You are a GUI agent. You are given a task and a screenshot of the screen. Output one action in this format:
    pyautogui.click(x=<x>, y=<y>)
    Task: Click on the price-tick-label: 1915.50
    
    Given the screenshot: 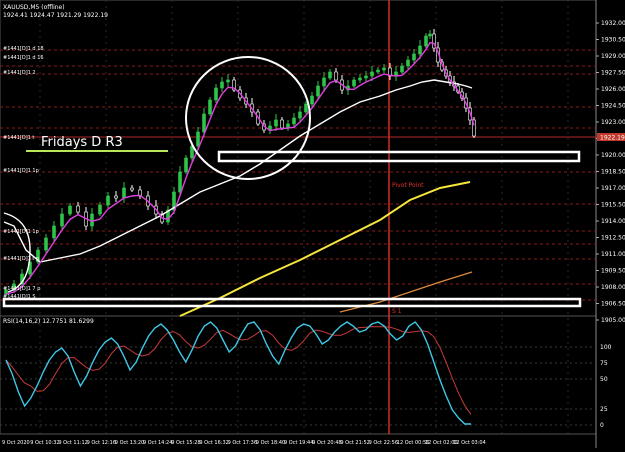 What is the action you would take?
    pyautogui.click(x=613, y=205)
    